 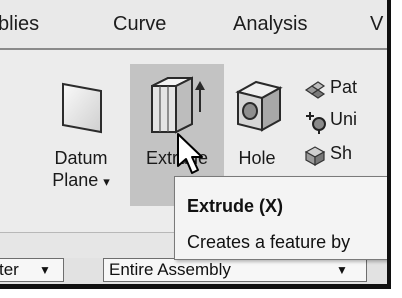 I want to click on pattern-icon, so click(x=315, y=90).